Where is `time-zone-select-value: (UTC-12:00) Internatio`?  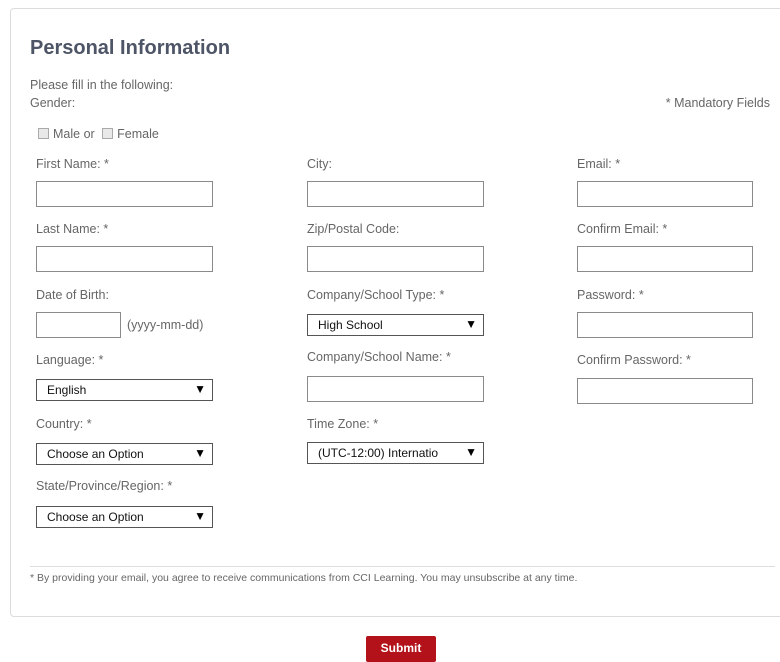 time-zone-select-value: (UTC-12:00) Internatio is located at coordinates (378, 453).